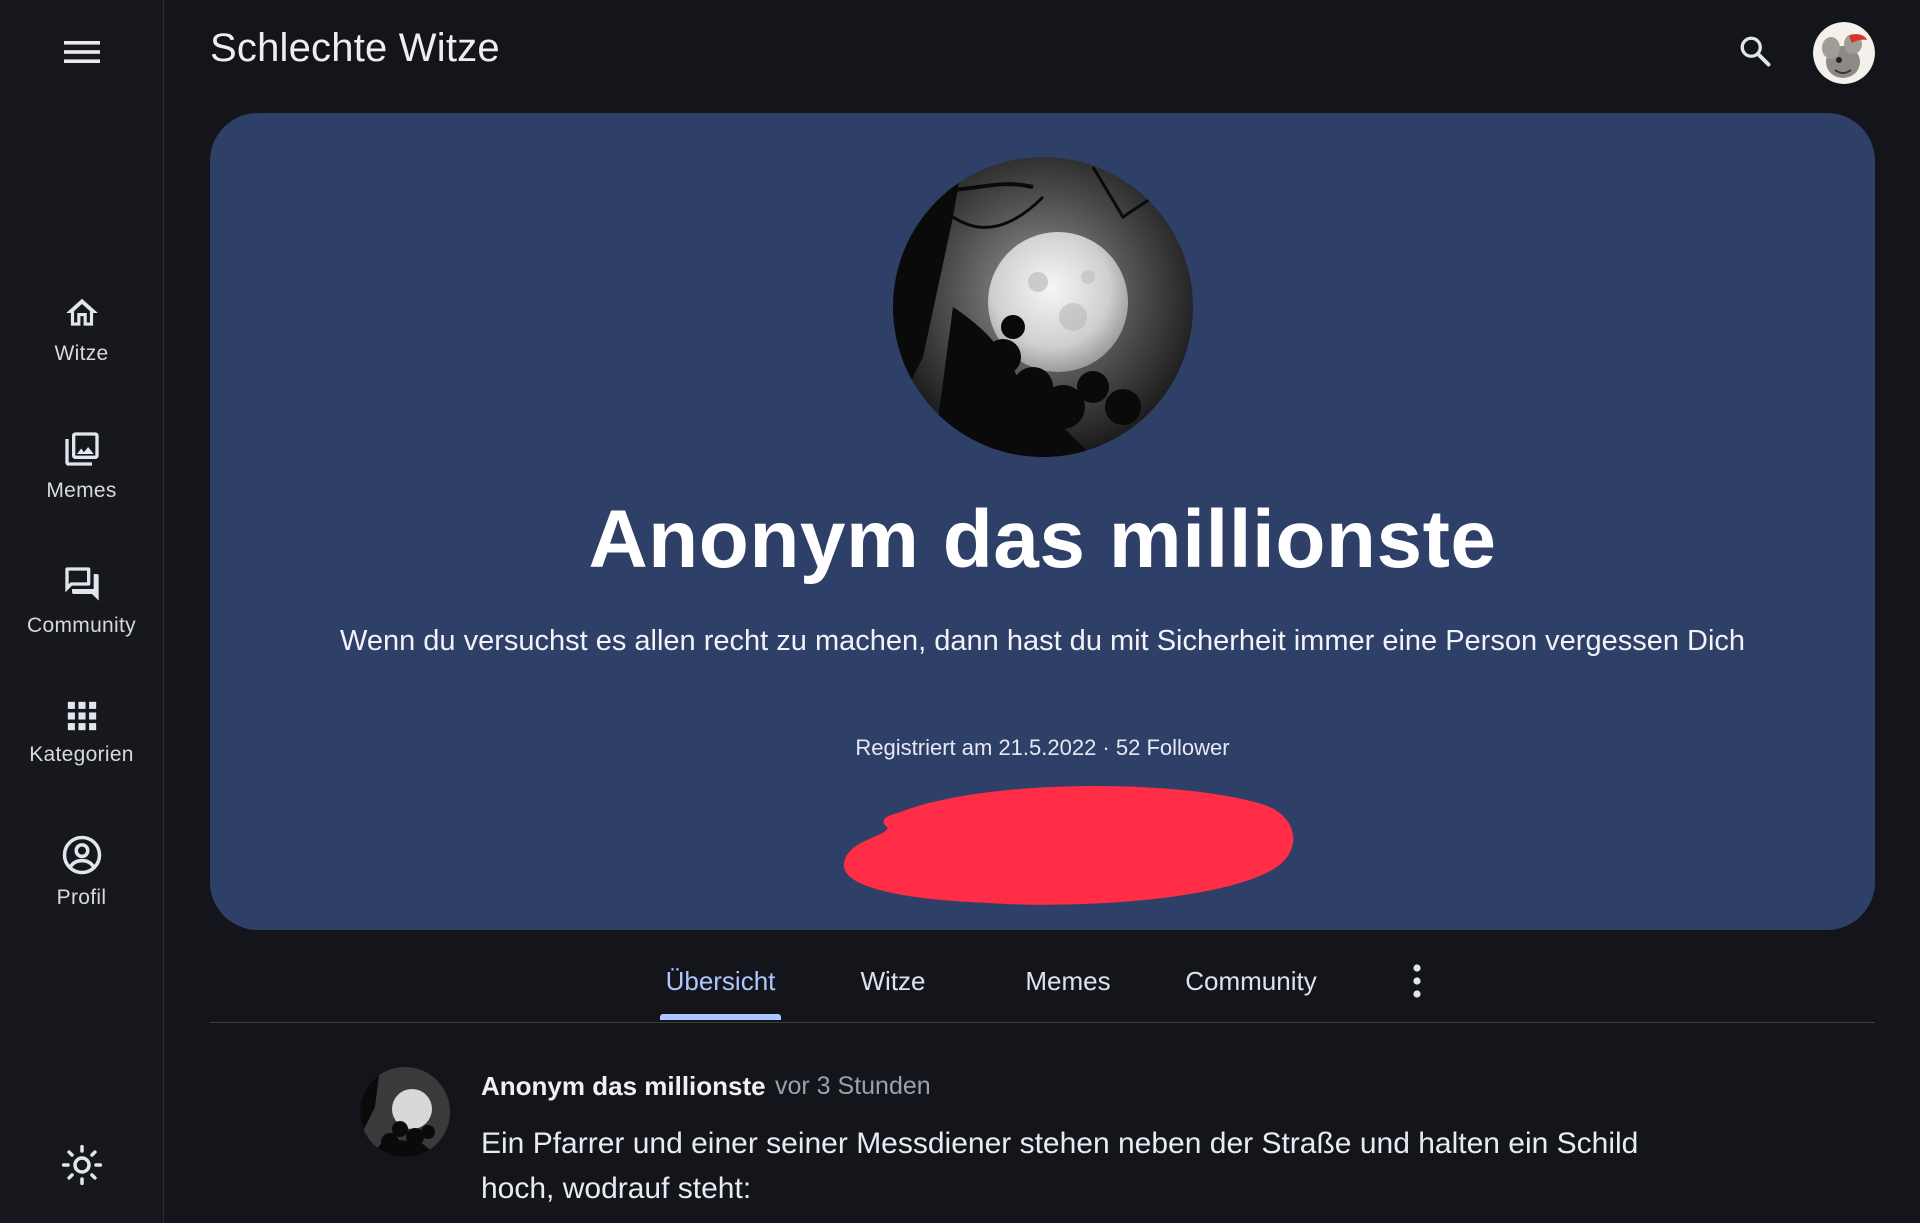 The height and width of the screenshot is (1223, 1920). I want to click on sidebar-item-kategorien: Kategorien, so click(81, 754).